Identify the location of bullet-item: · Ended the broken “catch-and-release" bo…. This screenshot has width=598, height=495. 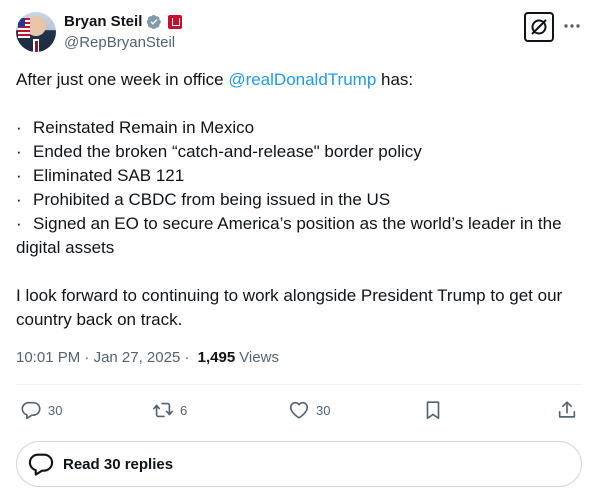
(299, 152).